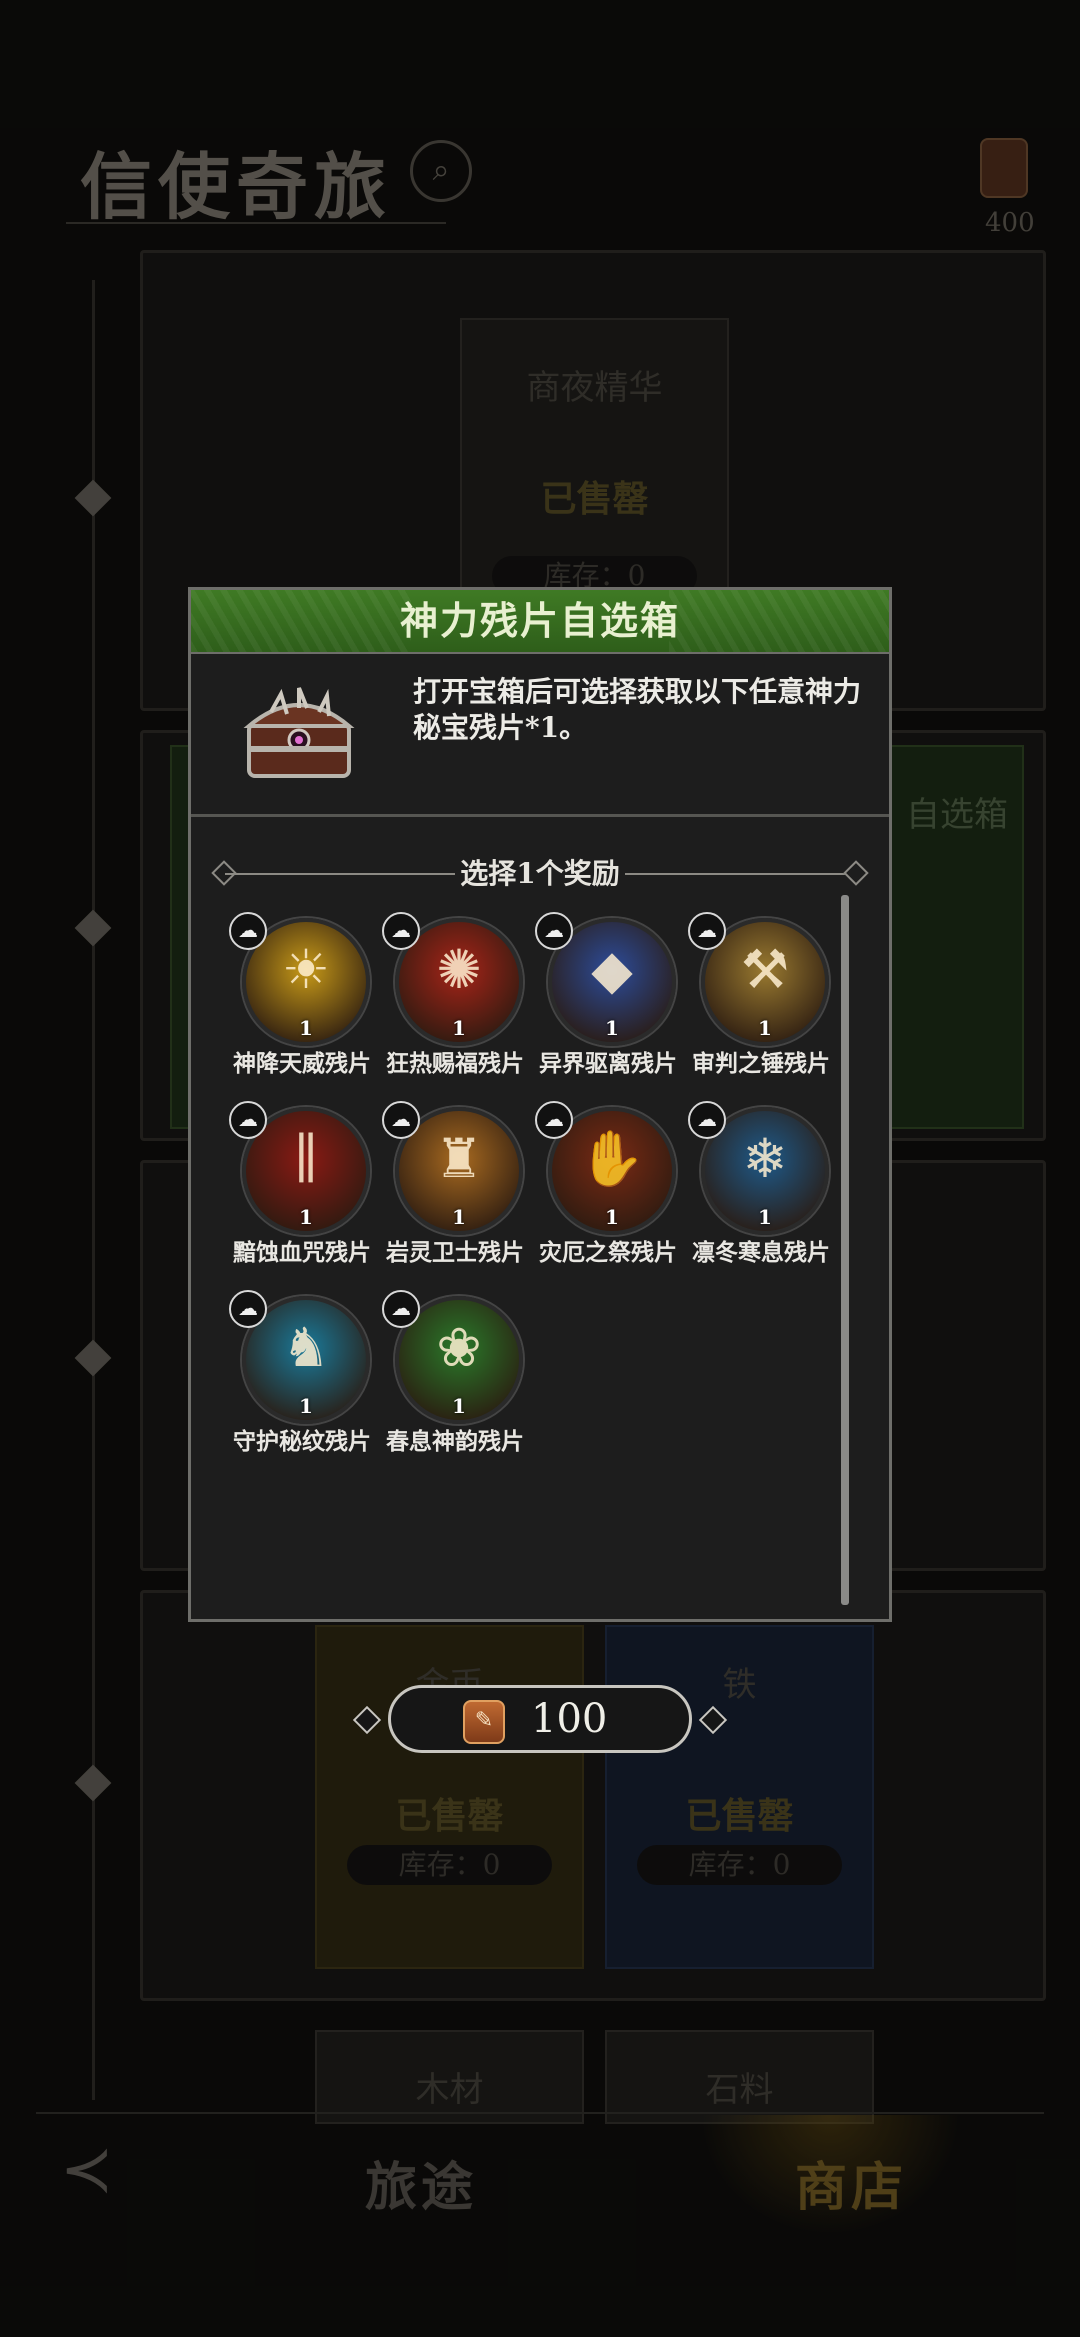  I want to click on orb-glyph: ♞, so click(306, 1347).